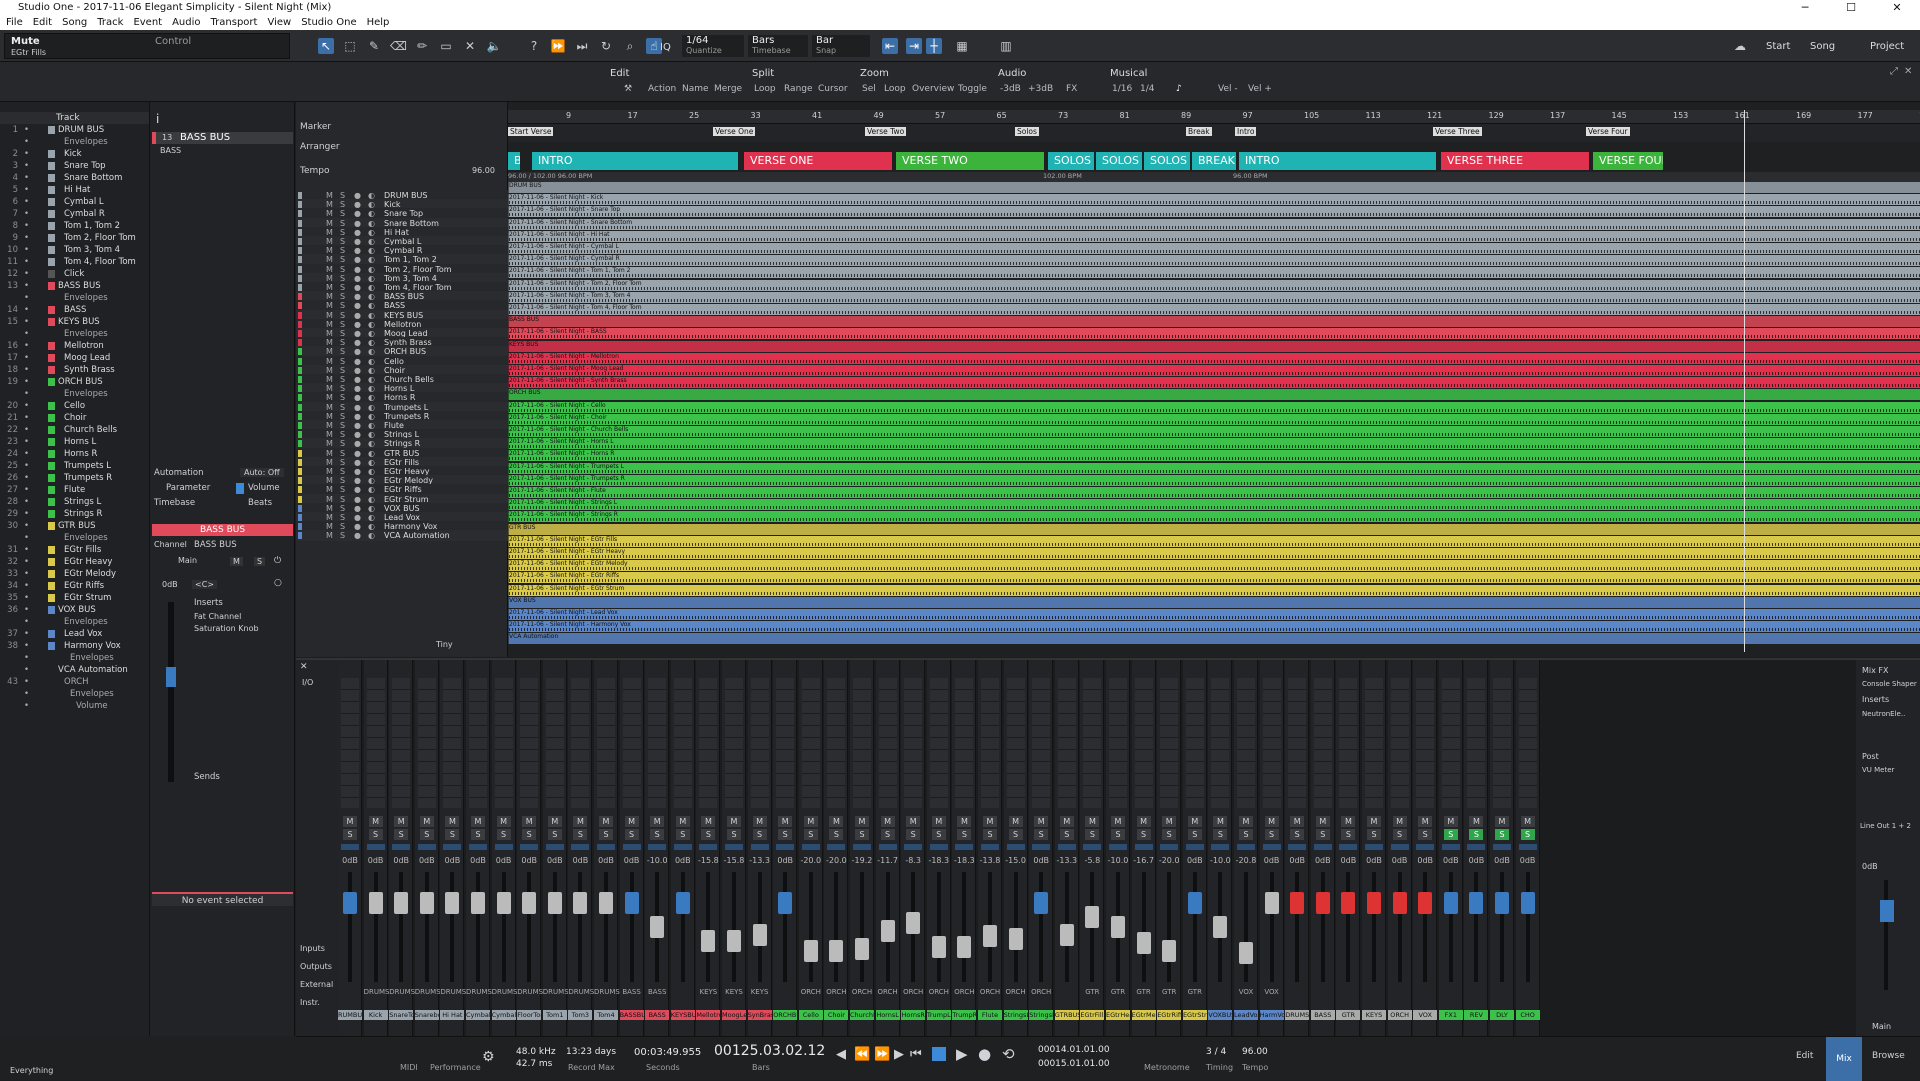  What do you see at coordinates (1805, 8) in the screenshot?
I see `minimize-icon: ─` at bounding box center [1805, 8].